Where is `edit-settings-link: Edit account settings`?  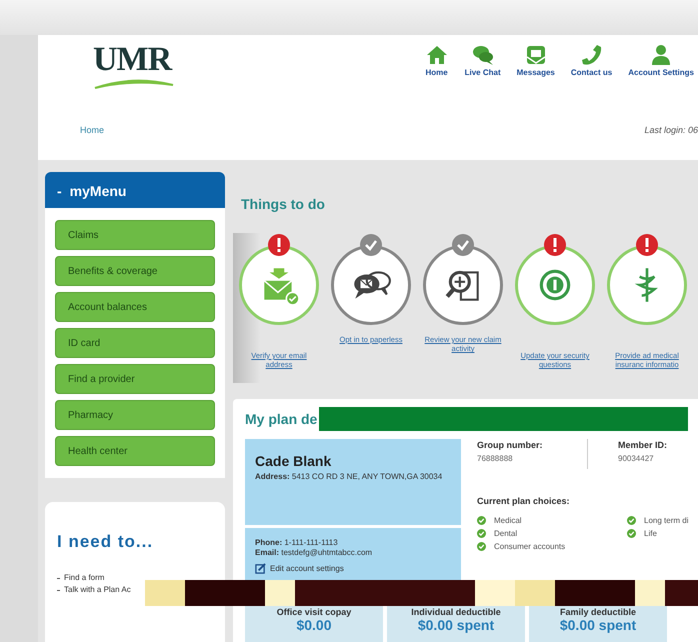
edit-settings-link: Edit account settings is located at coordinates (307, 568).